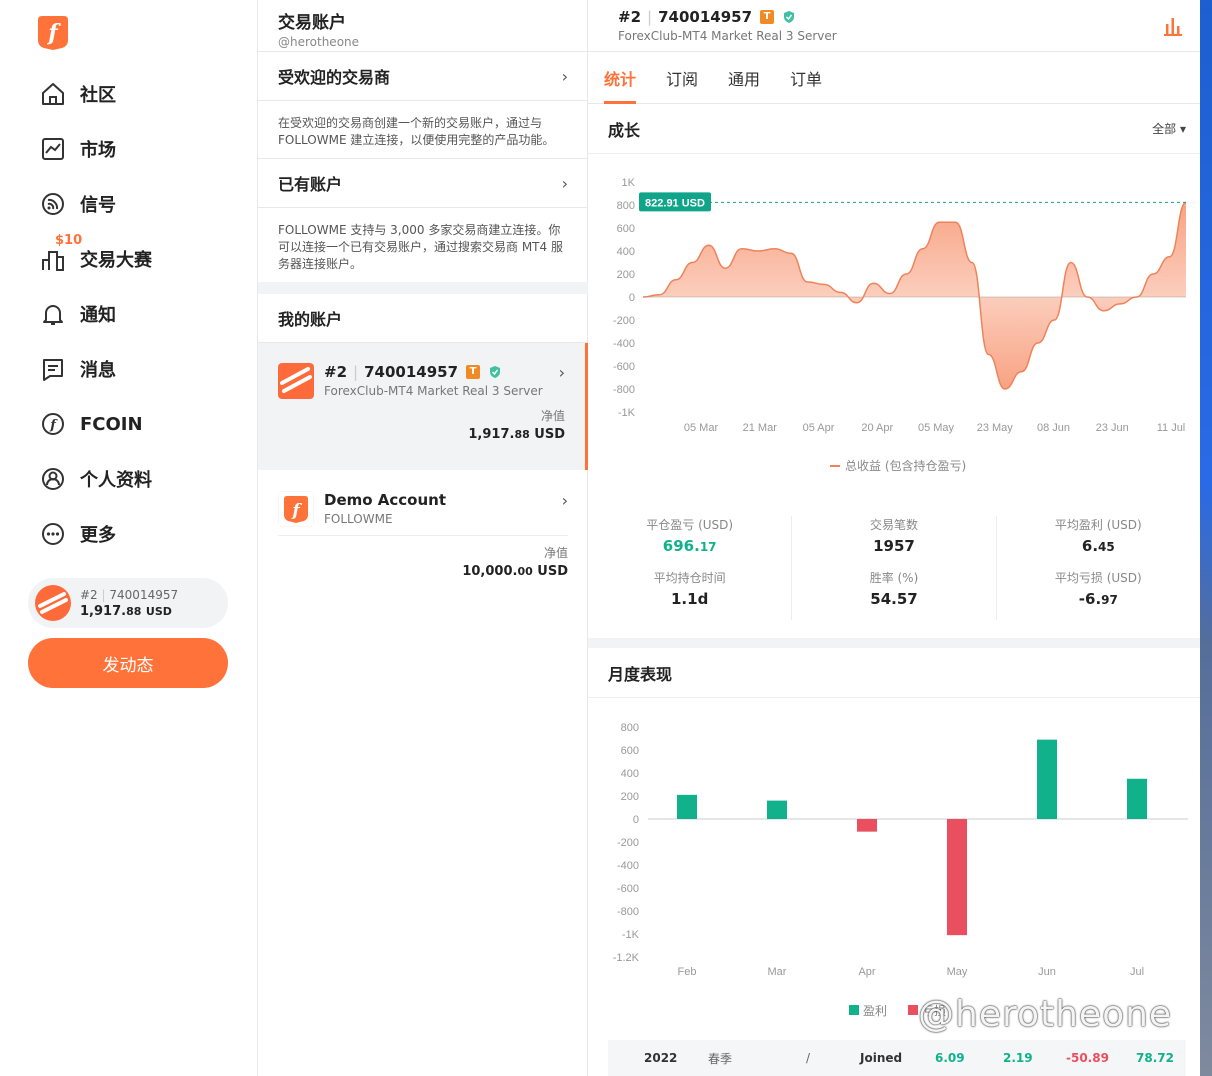 Image resolution: width=1212 pixels, height=1076 pixels. I want to click on sidebar-item-label: 通知, so click(98, 315).